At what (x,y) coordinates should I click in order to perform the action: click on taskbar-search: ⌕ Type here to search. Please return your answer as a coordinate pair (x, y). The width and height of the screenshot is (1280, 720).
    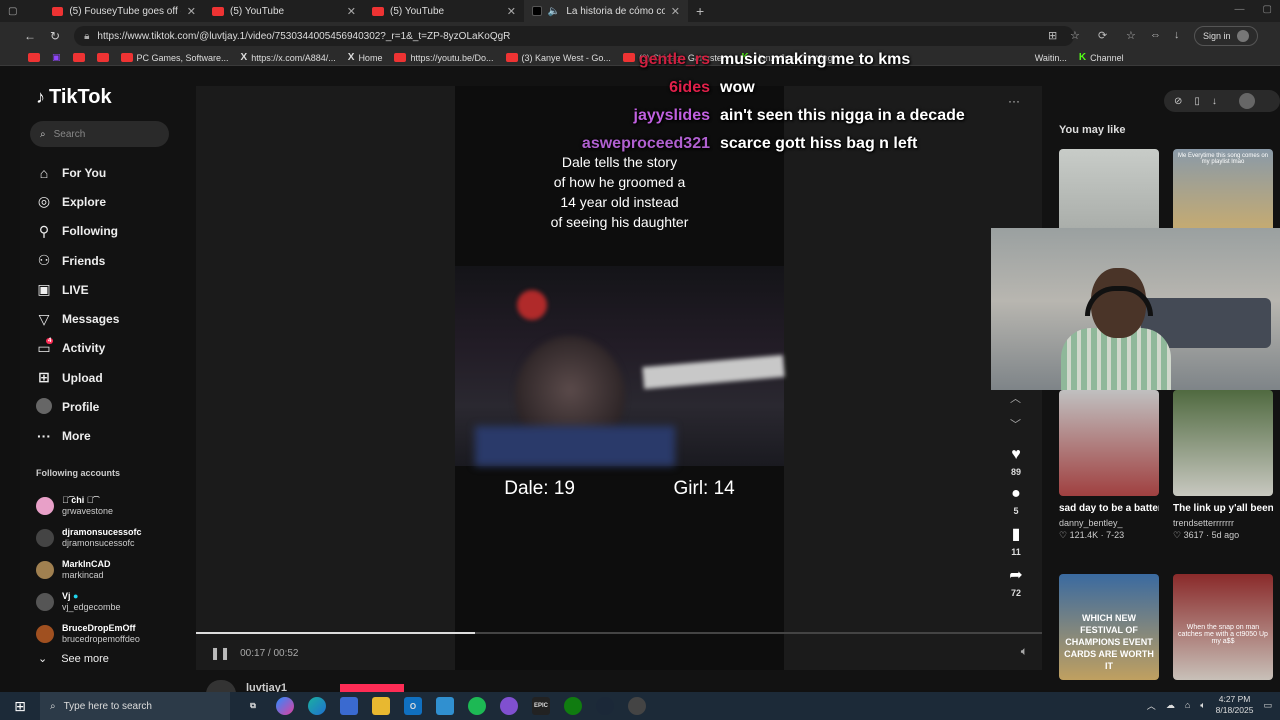
    Looking at the image, I should click on (135, 706).